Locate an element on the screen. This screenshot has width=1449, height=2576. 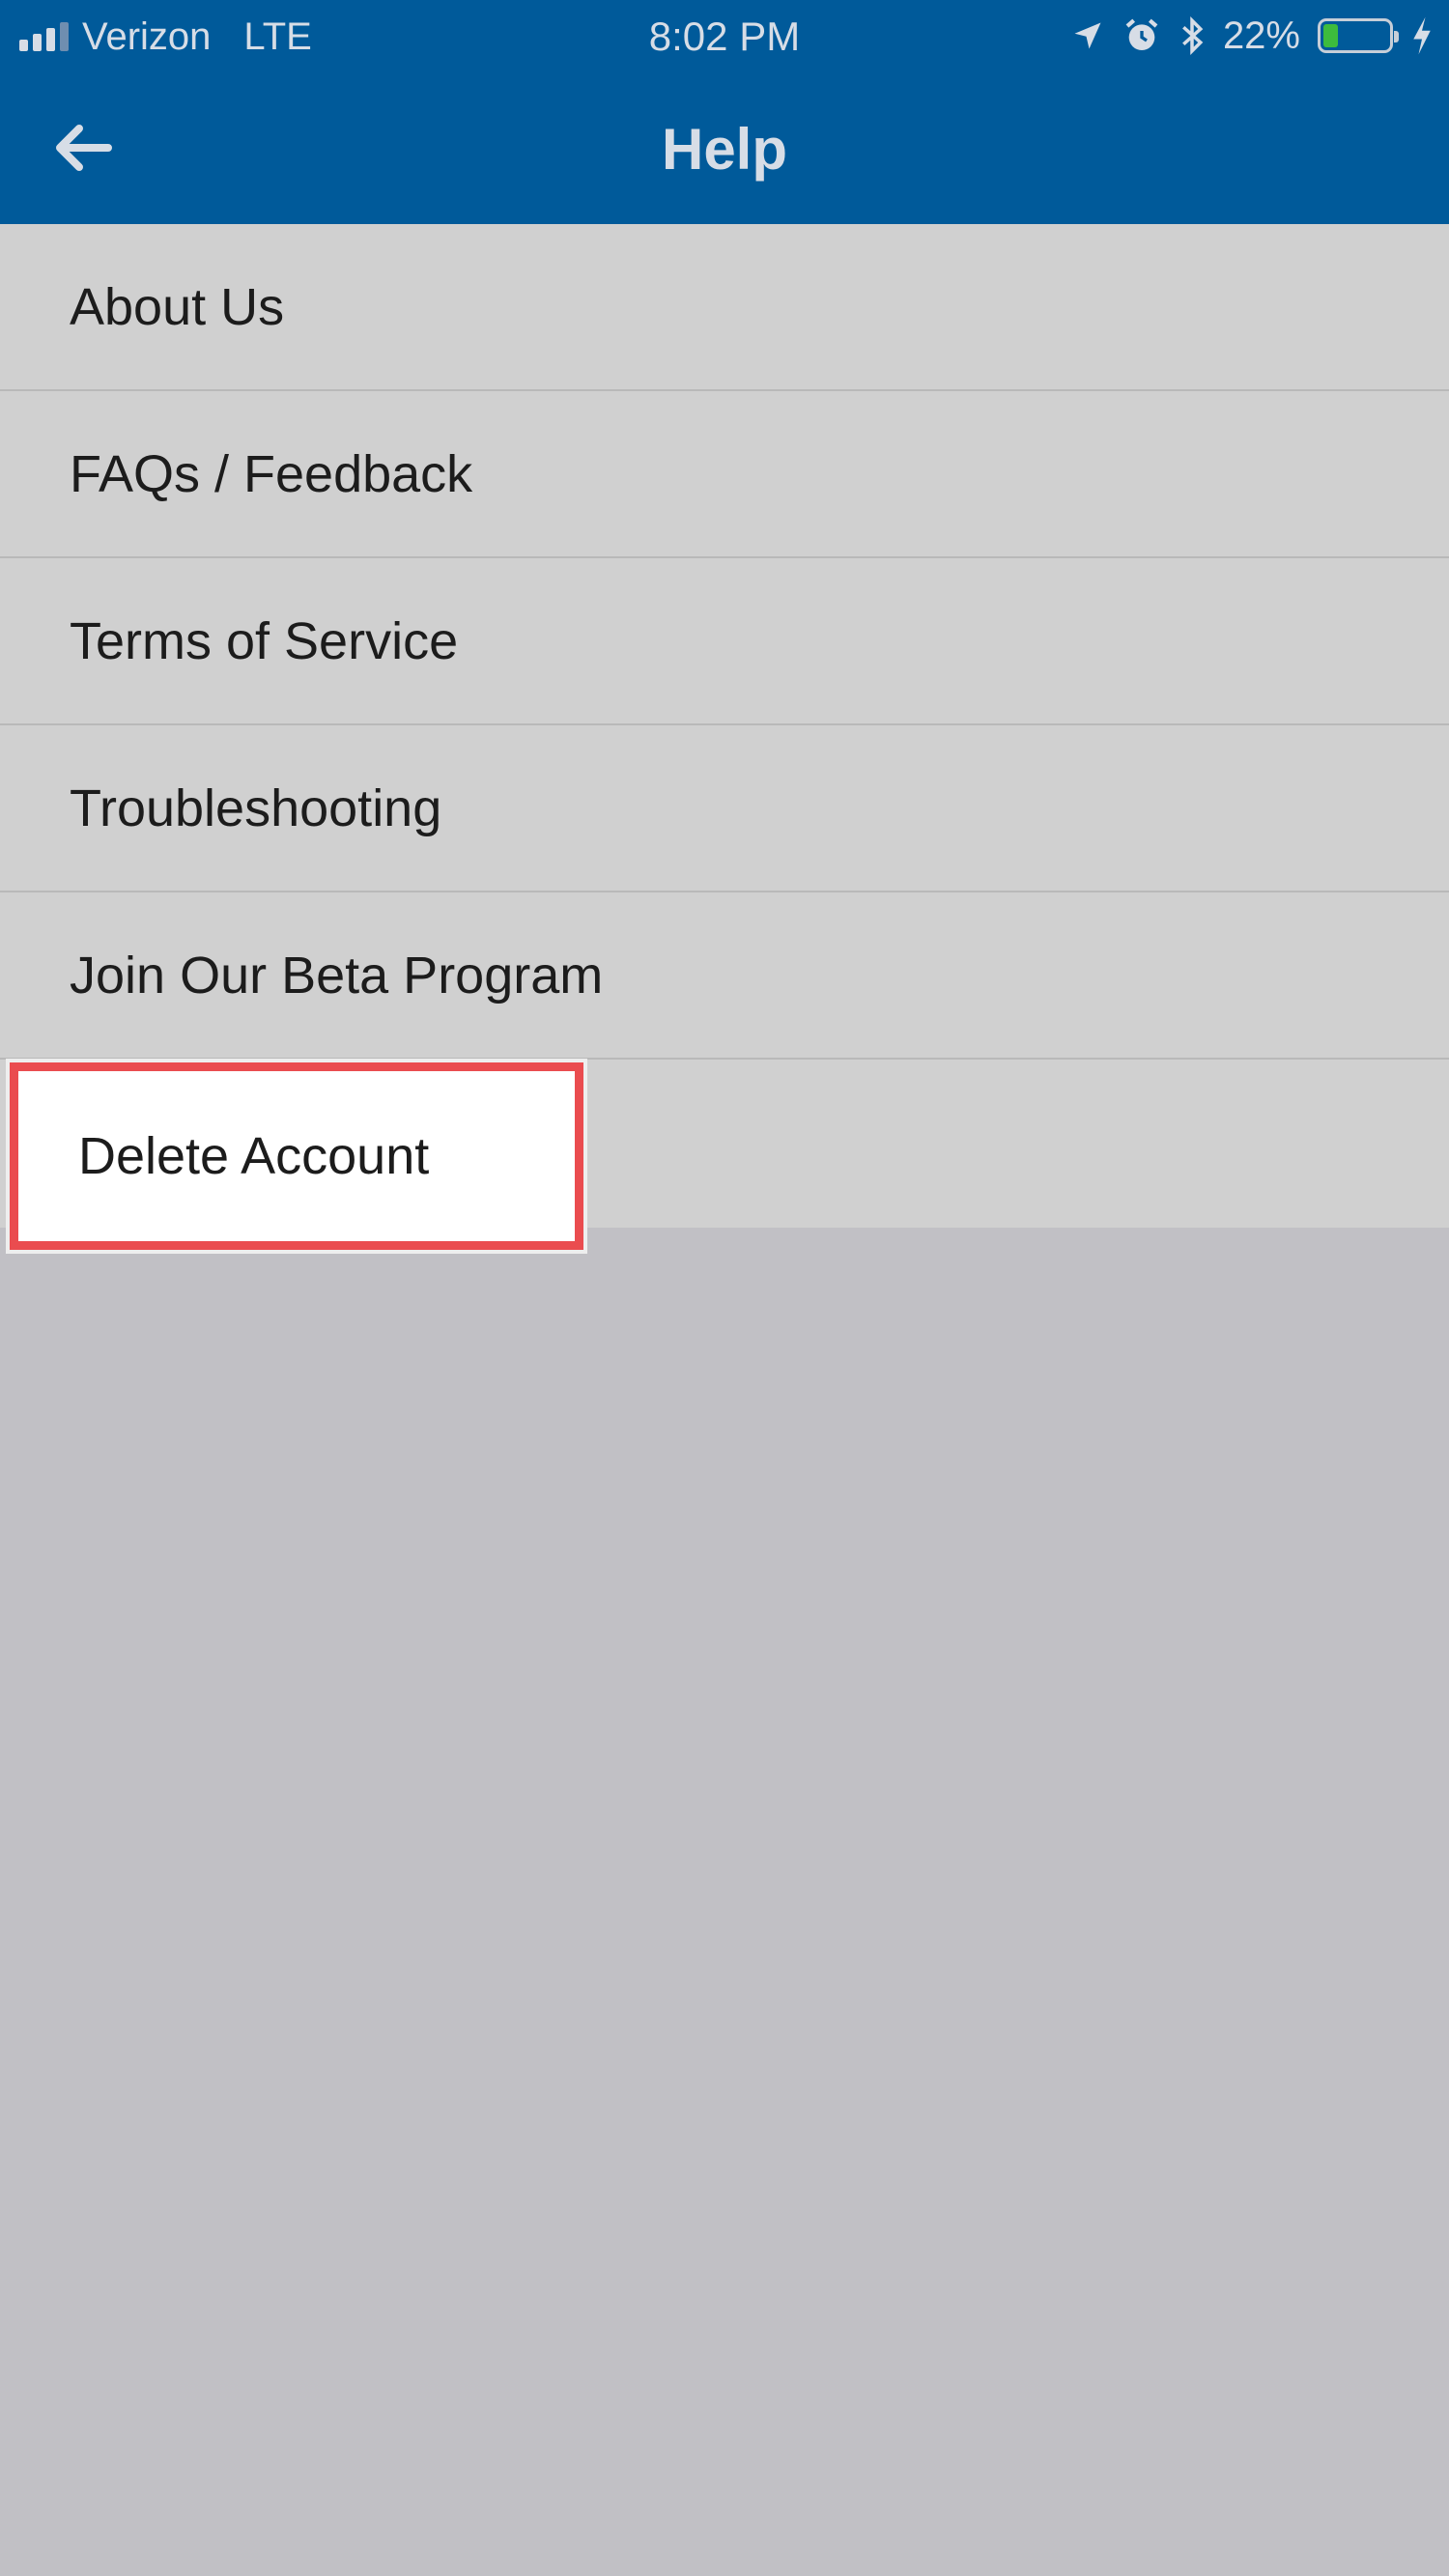
menu-item-delete-account: Delete Account is located at coordinates (296, 1156).